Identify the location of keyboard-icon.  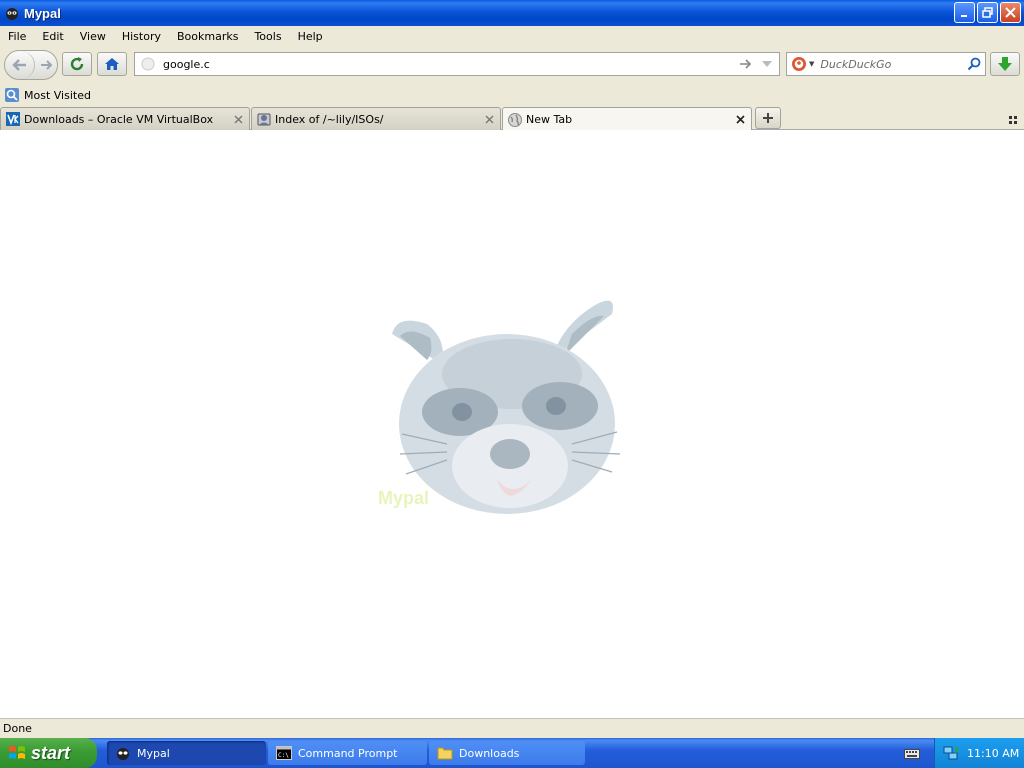
(912, 753).